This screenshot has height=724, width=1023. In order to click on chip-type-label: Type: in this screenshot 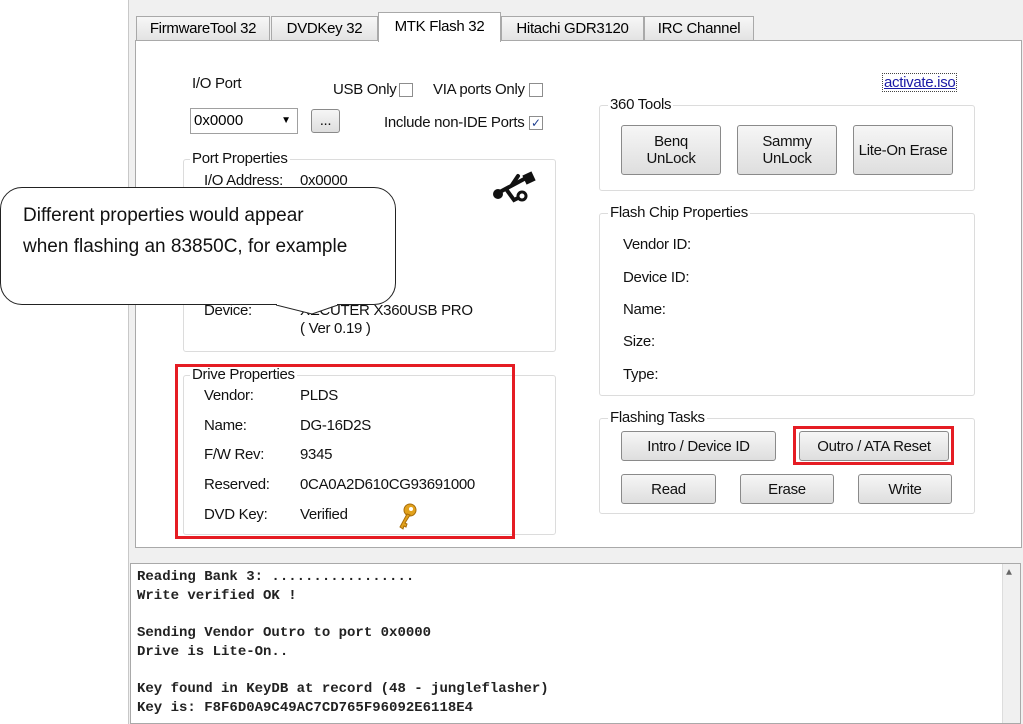, I will do `click(641, 374)`.